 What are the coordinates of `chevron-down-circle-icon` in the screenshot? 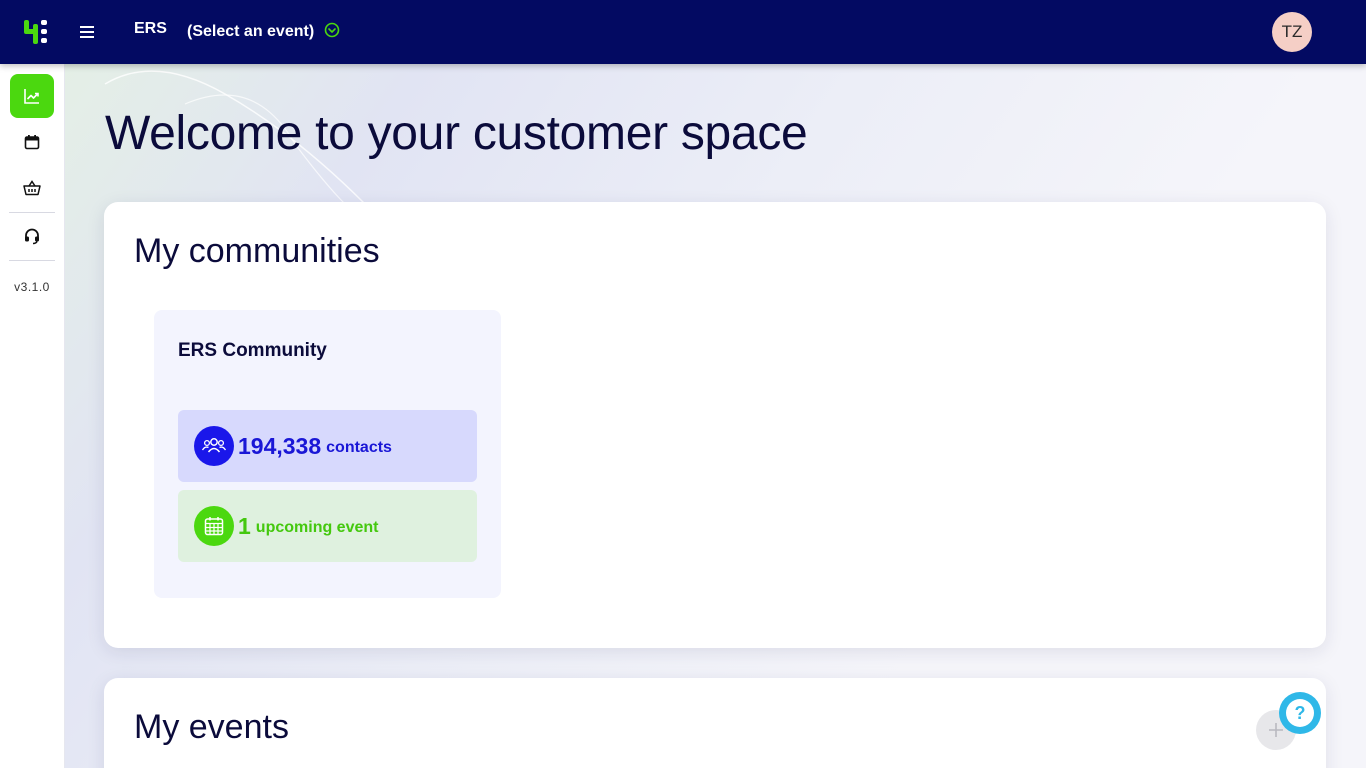 It's located at (332, 32).